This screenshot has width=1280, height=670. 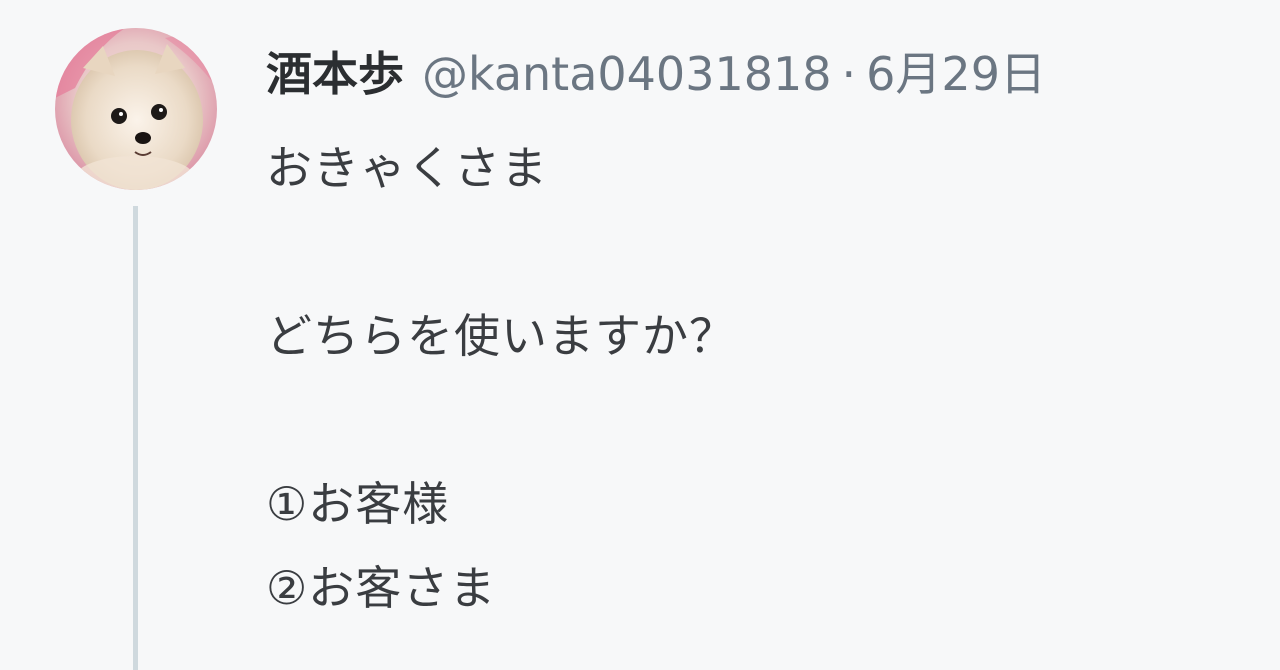 I want to click on tweet-date: 6月29日, so click(x=956, y=74).